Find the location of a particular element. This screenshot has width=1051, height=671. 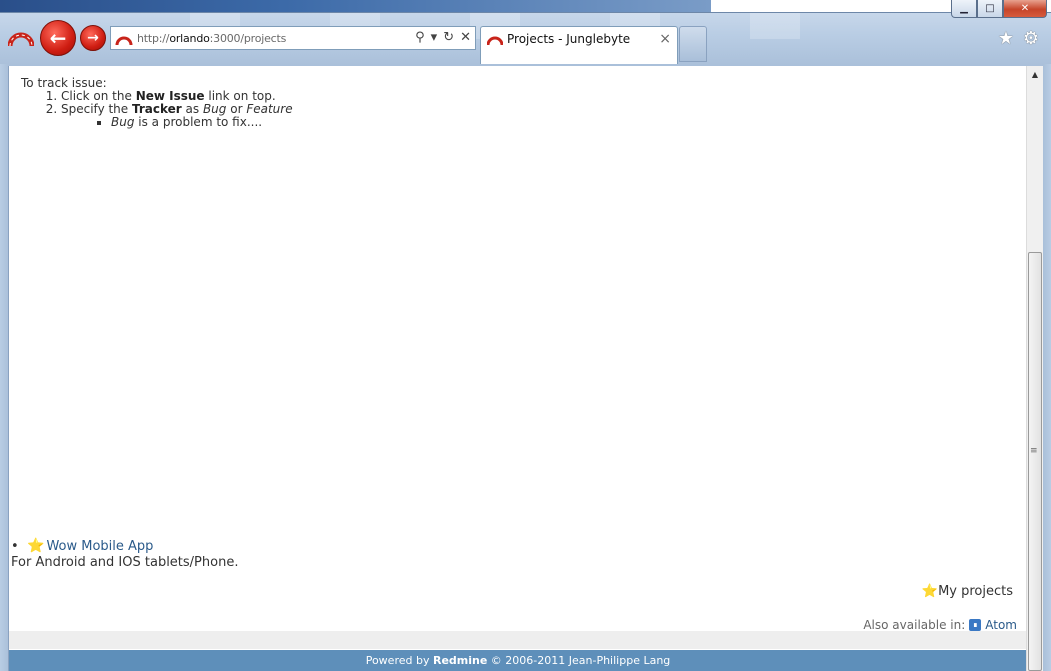

close-window-button: ✕ is located at coordinates (1025, 9).